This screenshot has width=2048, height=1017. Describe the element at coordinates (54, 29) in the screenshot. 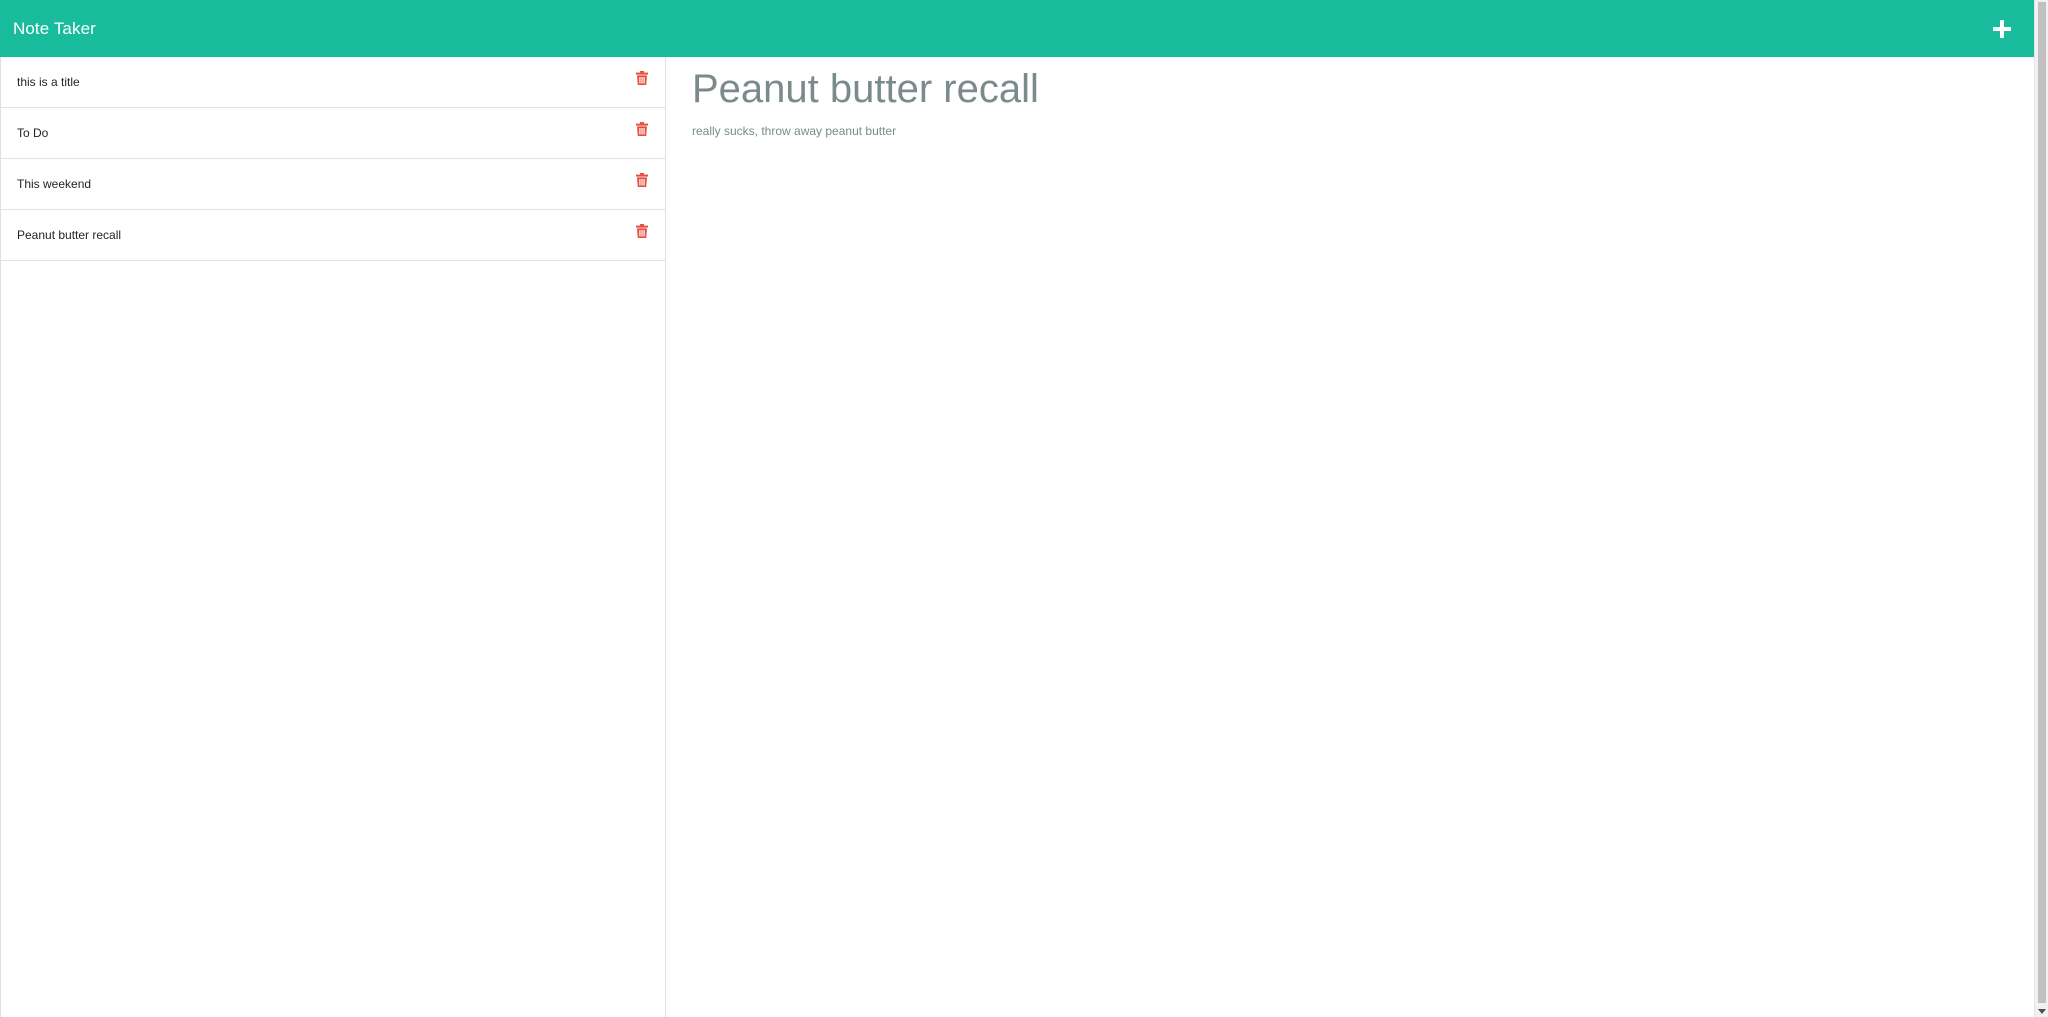

I see `app-title: Note Taker` at that location.